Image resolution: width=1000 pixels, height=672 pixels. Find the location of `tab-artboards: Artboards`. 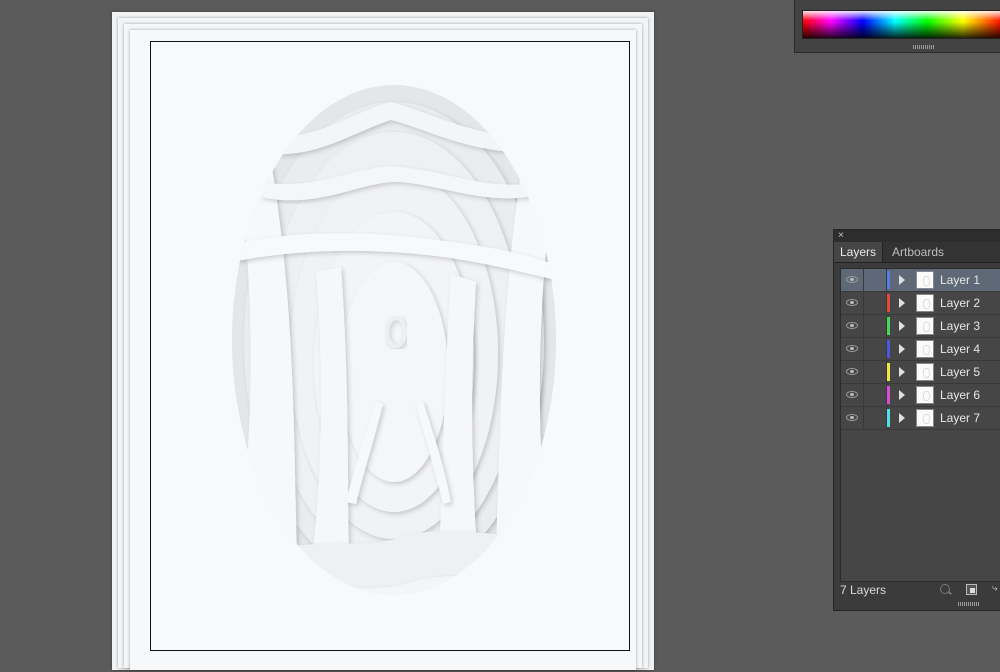

tab-artboards: Artboards is located at coordinates (918, 252).